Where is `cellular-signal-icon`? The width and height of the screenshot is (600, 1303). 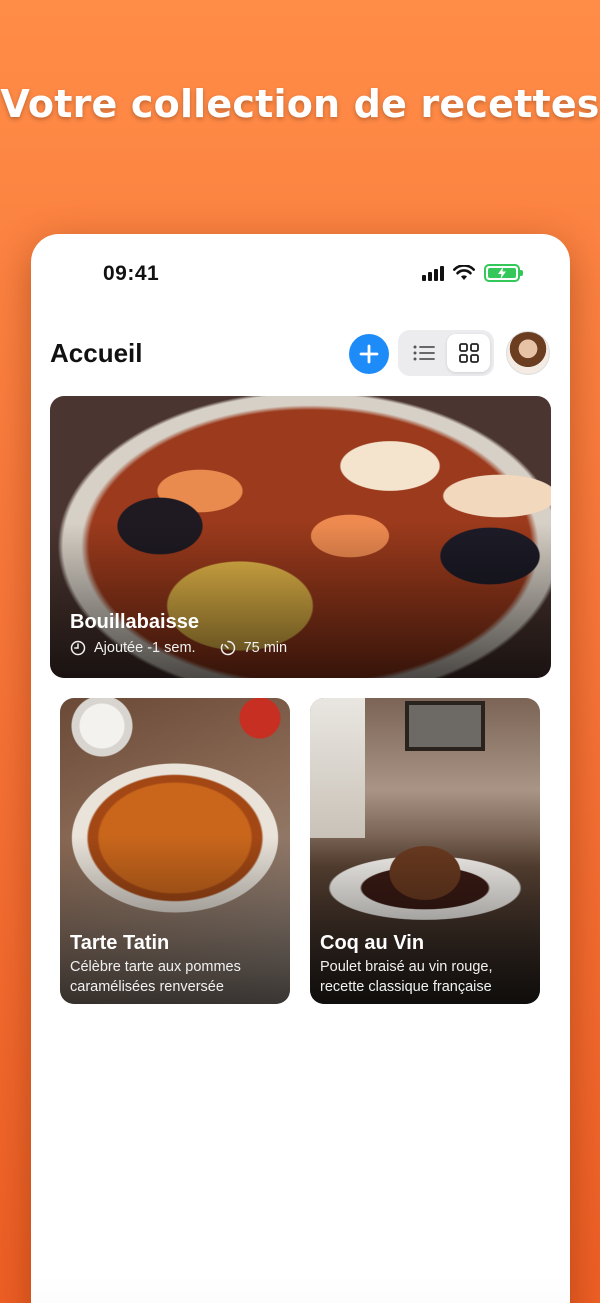 cellular-signal-icon is located at coordinates (433, 273).